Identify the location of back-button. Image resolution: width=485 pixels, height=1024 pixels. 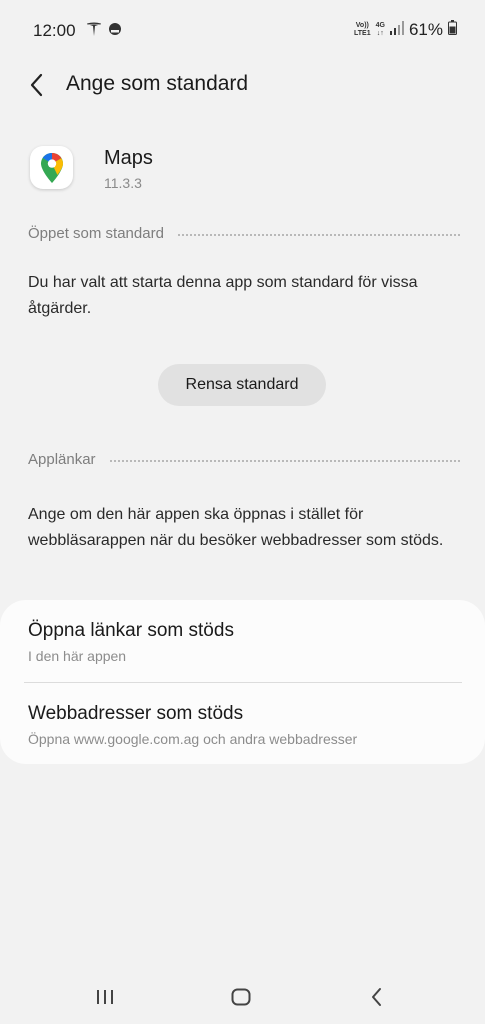
(37, 85).